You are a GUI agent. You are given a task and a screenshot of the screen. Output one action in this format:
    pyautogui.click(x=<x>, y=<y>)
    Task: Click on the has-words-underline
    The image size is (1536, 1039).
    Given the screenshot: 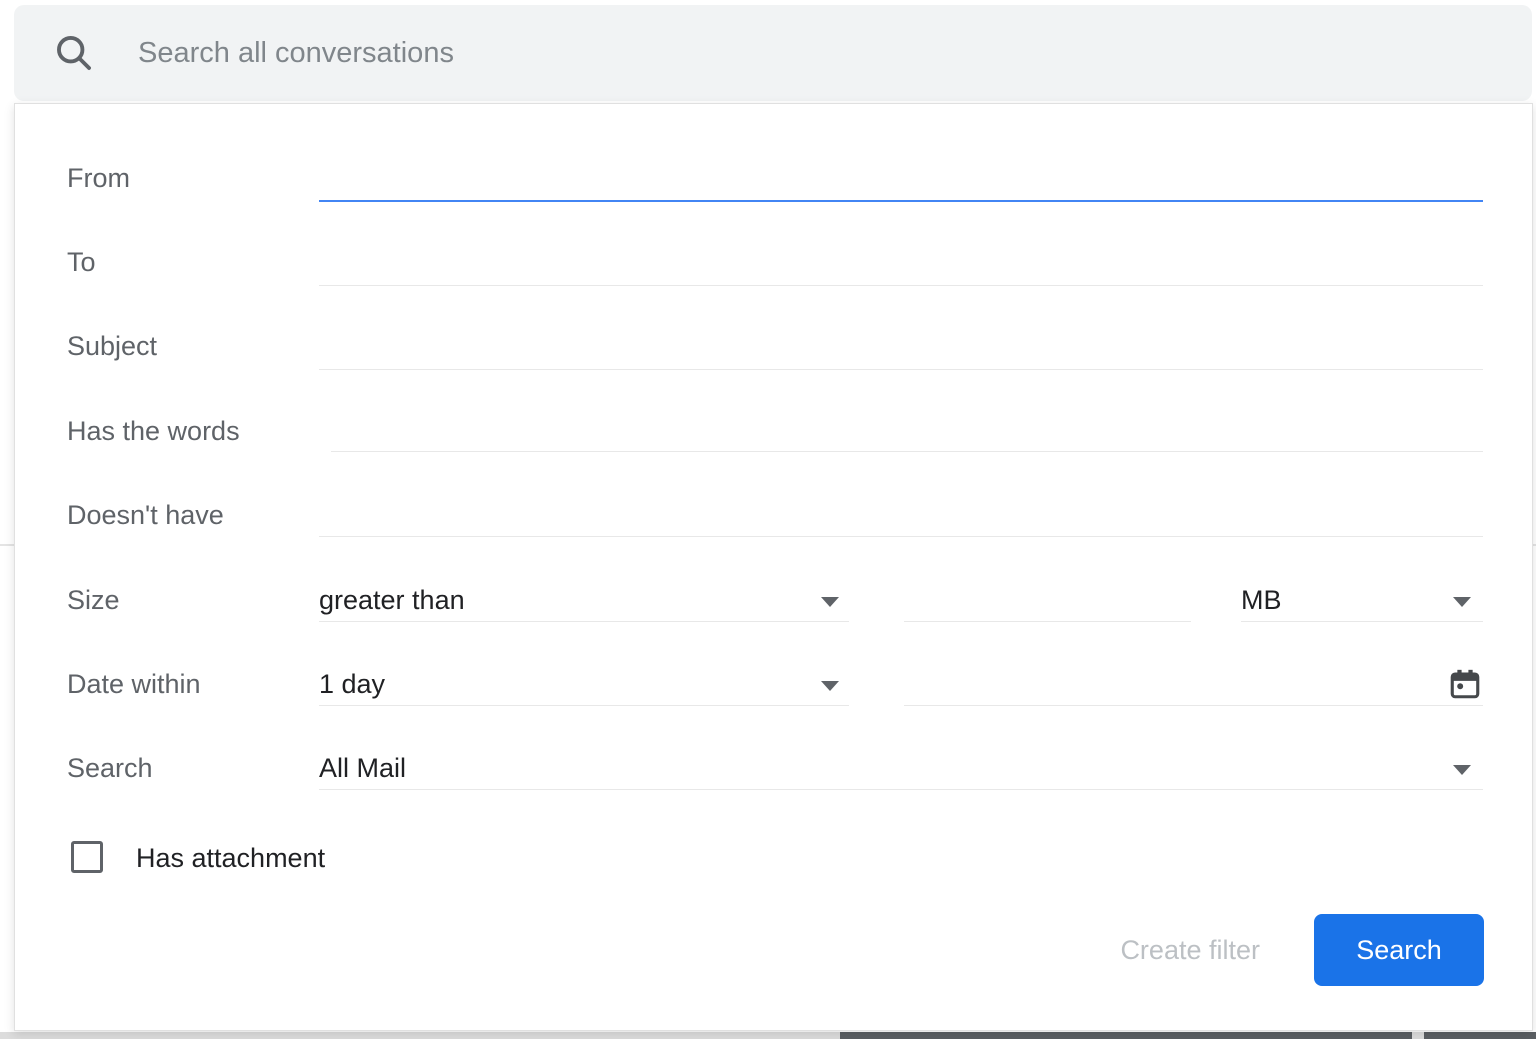 What is the action you would take?
    pyautogui.click(x=907, y=451)
    